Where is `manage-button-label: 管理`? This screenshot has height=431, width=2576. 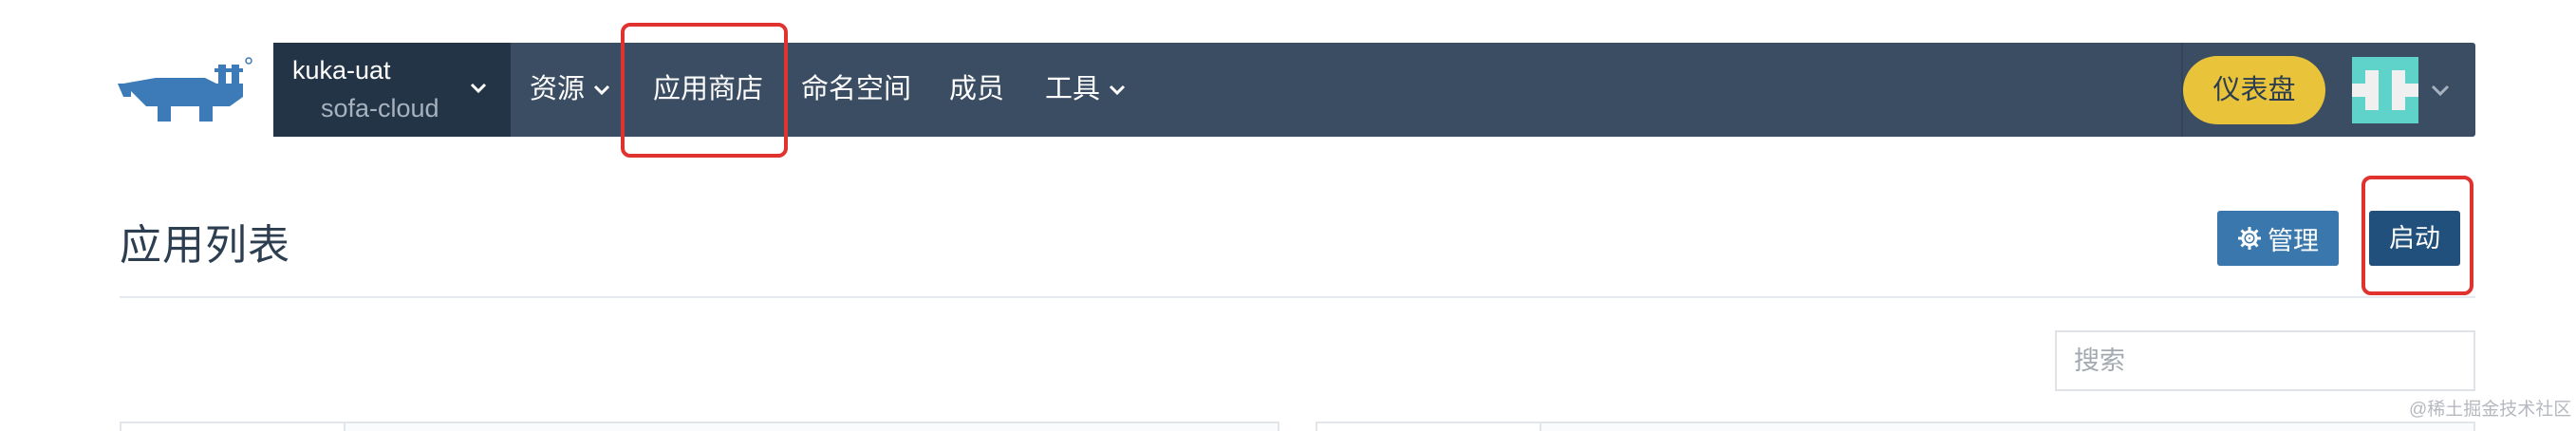 manage-button-label: 管理 is located at coordinates (2293, 240).